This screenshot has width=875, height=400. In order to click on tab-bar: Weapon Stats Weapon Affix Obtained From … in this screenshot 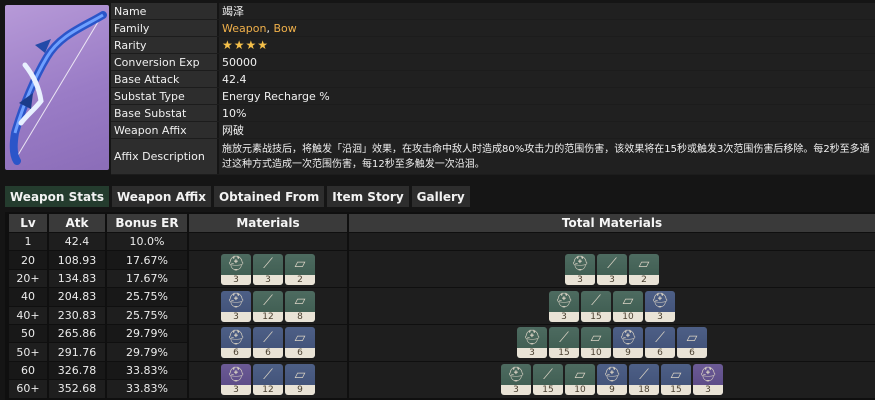, I will do `click(237, 196)`.